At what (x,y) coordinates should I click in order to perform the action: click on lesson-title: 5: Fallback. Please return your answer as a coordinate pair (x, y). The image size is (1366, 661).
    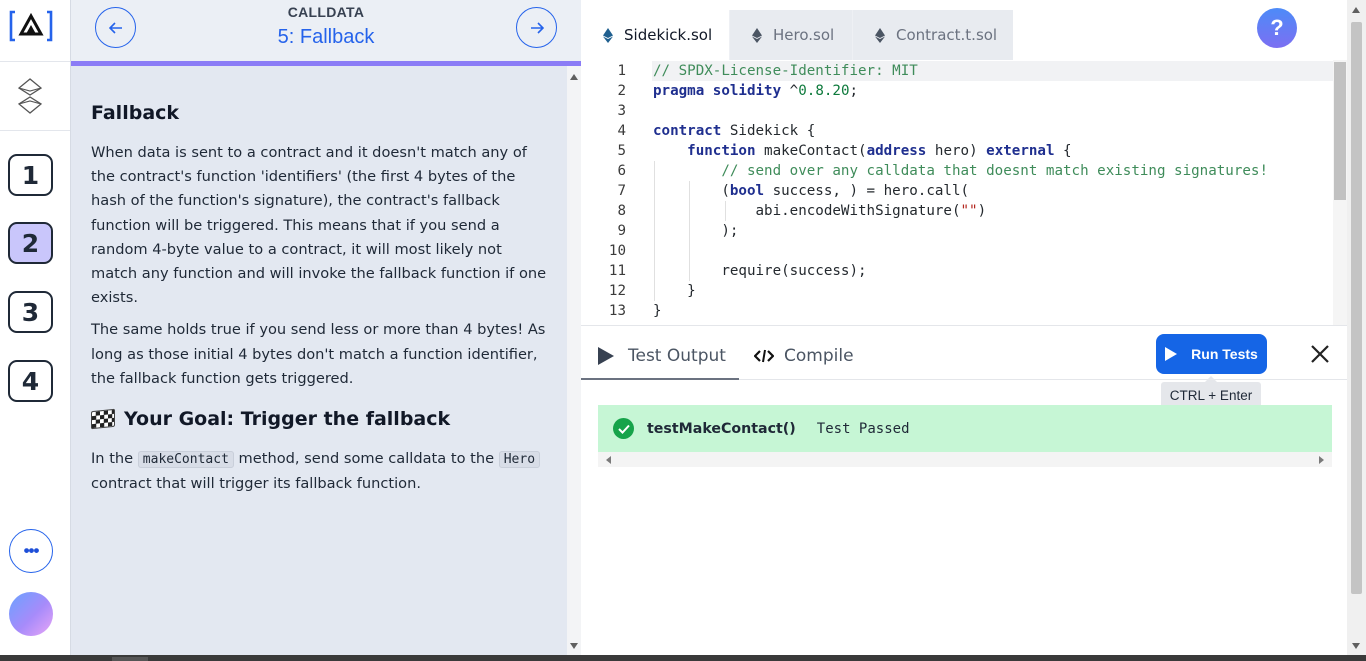
    Looking at the image, I should click on (326, 37).